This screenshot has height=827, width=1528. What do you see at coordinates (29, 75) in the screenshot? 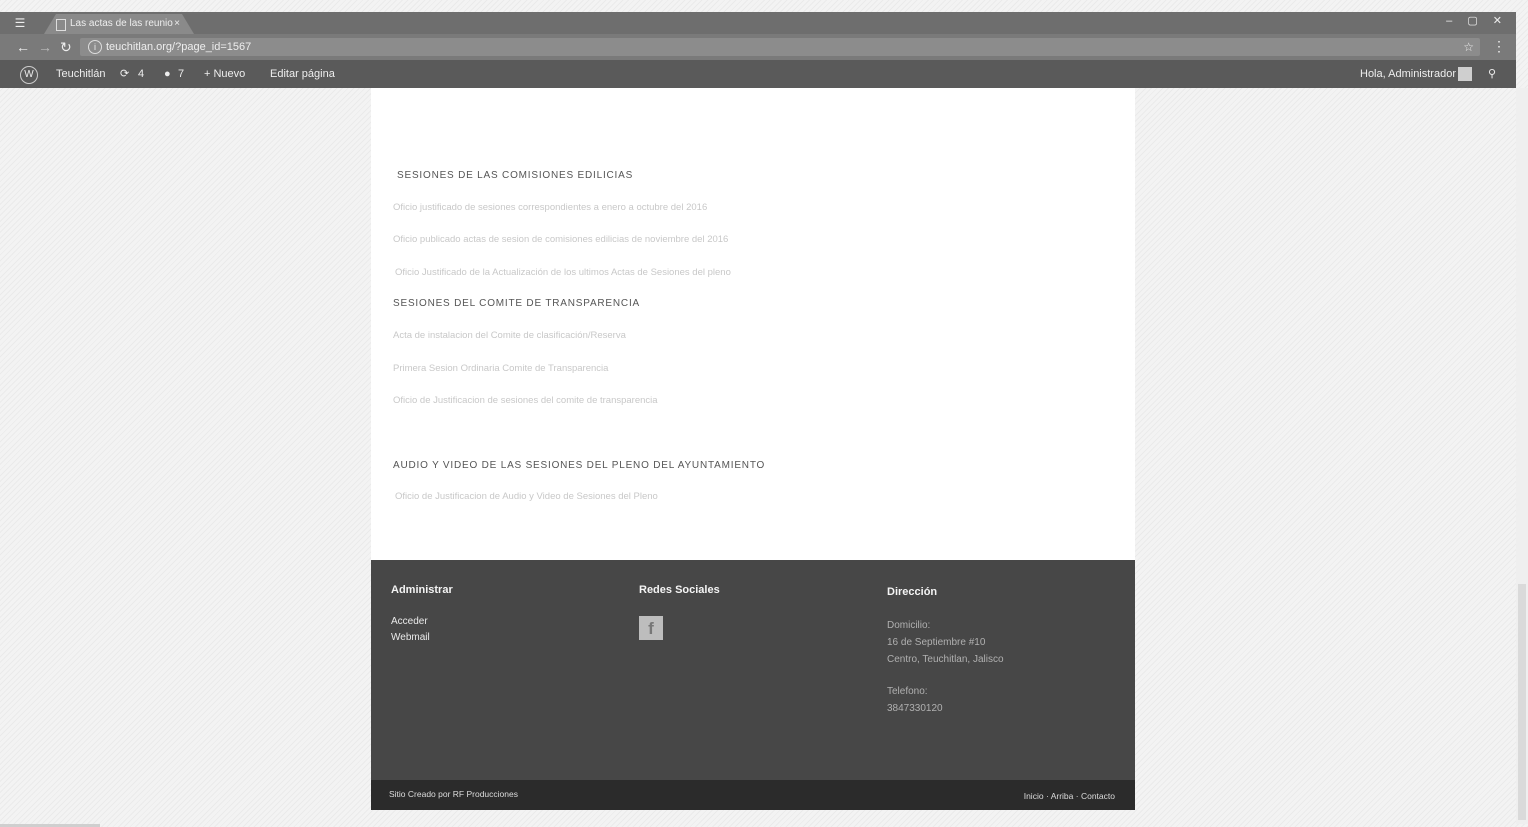
I see `wordpress-logo-icon: W` at bounding box center [29, 75].